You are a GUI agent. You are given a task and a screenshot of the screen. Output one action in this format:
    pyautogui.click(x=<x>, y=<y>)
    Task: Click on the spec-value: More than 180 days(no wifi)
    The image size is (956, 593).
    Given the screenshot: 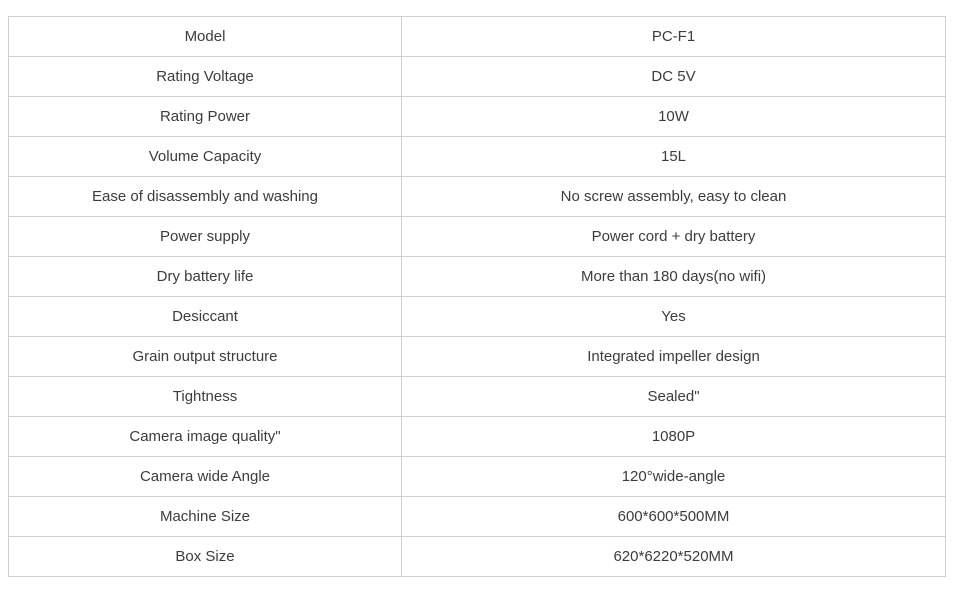 What is the action you would take?
    pyautogui.click(x=673, y=276)
    